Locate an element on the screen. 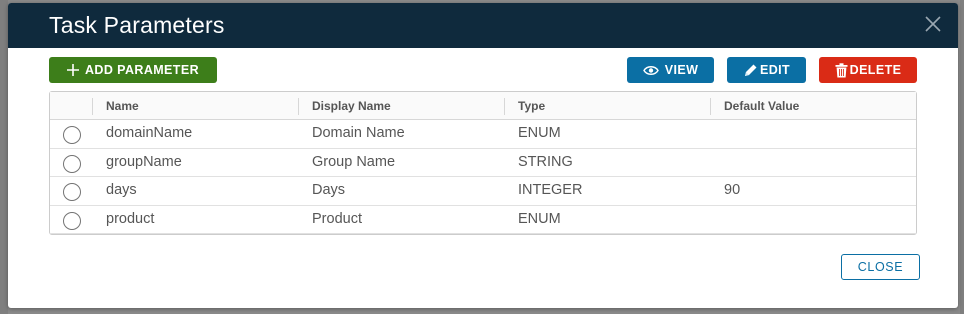 Image resolution: width=964 pixels, height=314 pixels. toolbar: ADD PARAMETER VIEW EDIT DELETE is located at coordinates (483, 70).